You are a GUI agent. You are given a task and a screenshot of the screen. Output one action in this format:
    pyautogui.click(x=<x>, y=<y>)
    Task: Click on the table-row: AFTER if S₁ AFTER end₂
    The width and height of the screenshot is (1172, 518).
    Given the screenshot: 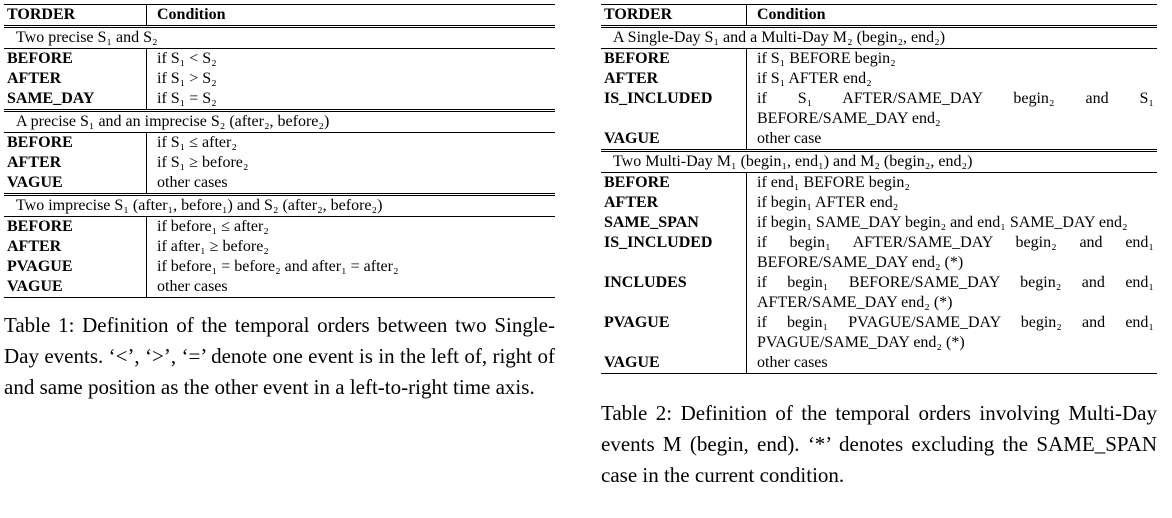 What is the action you would take?
    pyautogui.click(x=879, y=79)
    